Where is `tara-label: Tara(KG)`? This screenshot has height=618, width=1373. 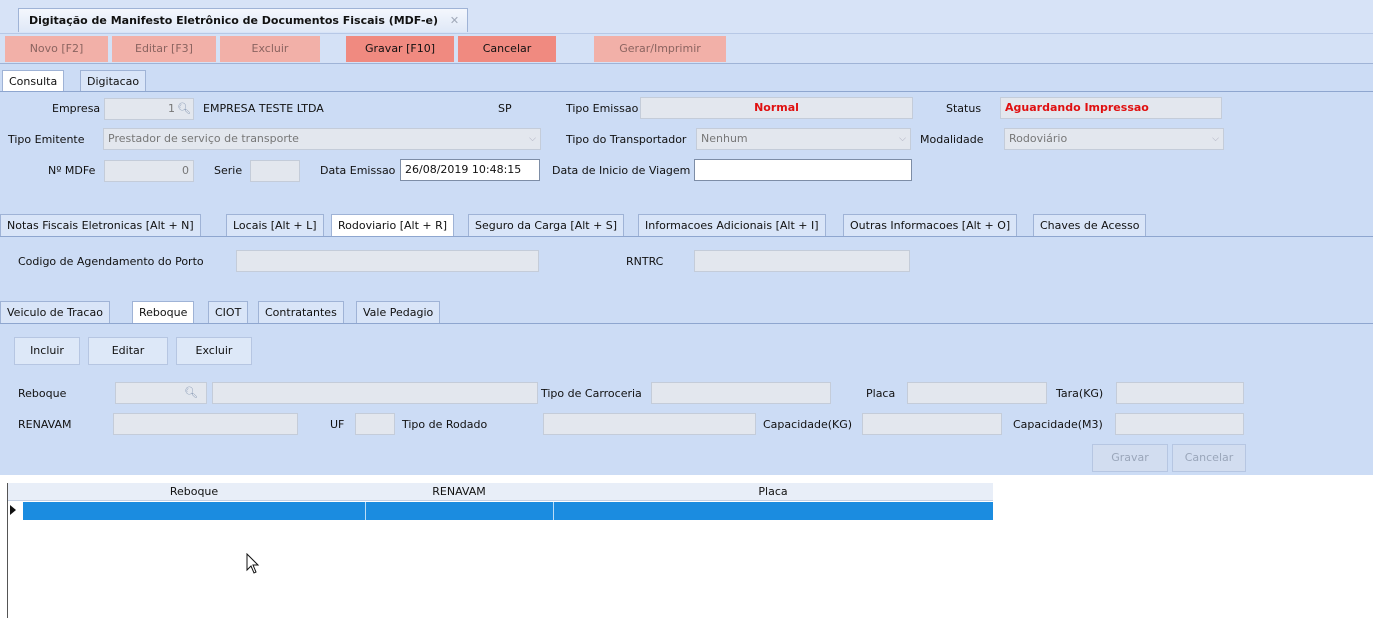
tara-label: Tara(KG) is located at coordinates (1080, 393).